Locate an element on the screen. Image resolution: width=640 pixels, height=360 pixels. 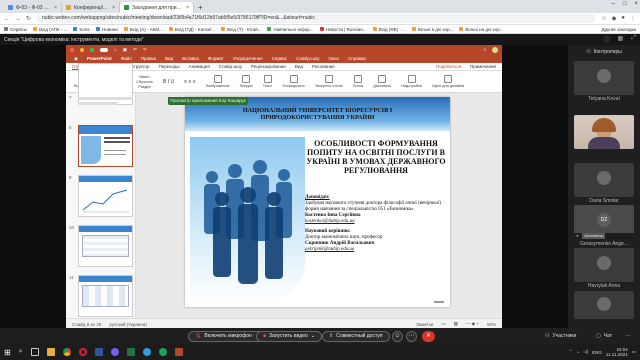
viber-icon is located at coordinates (114, 352).